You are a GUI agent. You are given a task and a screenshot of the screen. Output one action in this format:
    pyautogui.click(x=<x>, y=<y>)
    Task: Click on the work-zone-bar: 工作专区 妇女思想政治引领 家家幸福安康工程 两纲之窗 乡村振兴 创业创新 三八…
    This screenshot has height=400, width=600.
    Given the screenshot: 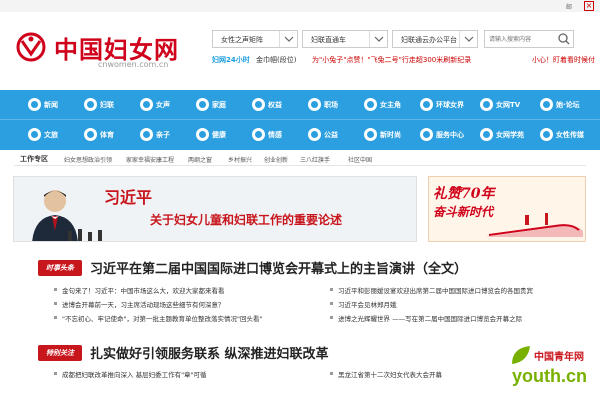 What is the action you would take?
    pyautogui.click(x=300, y=159)
    